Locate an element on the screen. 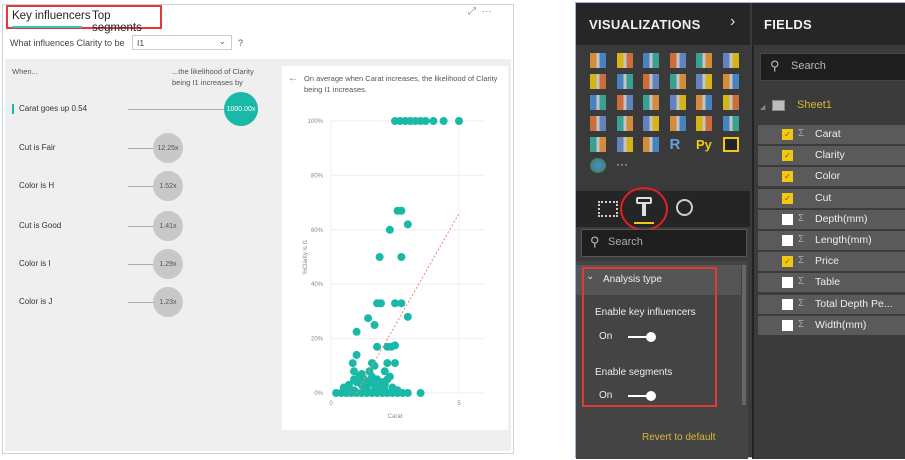  y-tick-label: 60% is located at coordinates (317, 231).